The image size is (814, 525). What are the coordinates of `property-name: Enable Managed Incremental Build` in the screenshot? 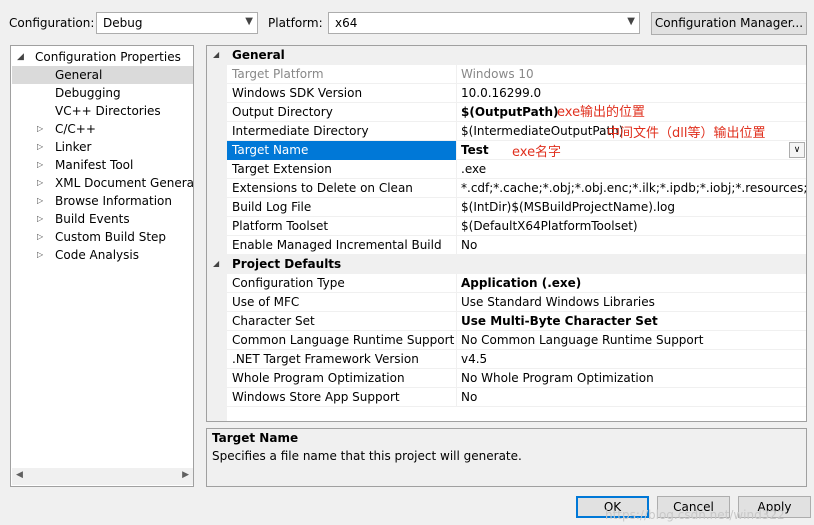 It's located at (337, 245).